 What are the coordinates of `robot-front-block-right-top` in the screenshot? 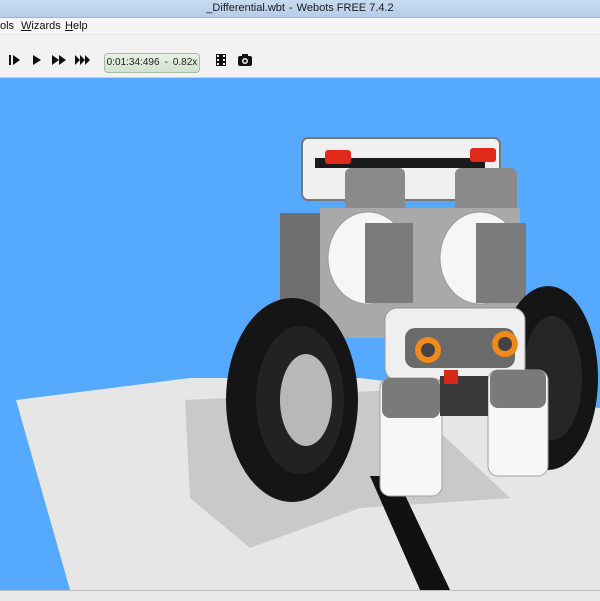 It's located at (518, 389).